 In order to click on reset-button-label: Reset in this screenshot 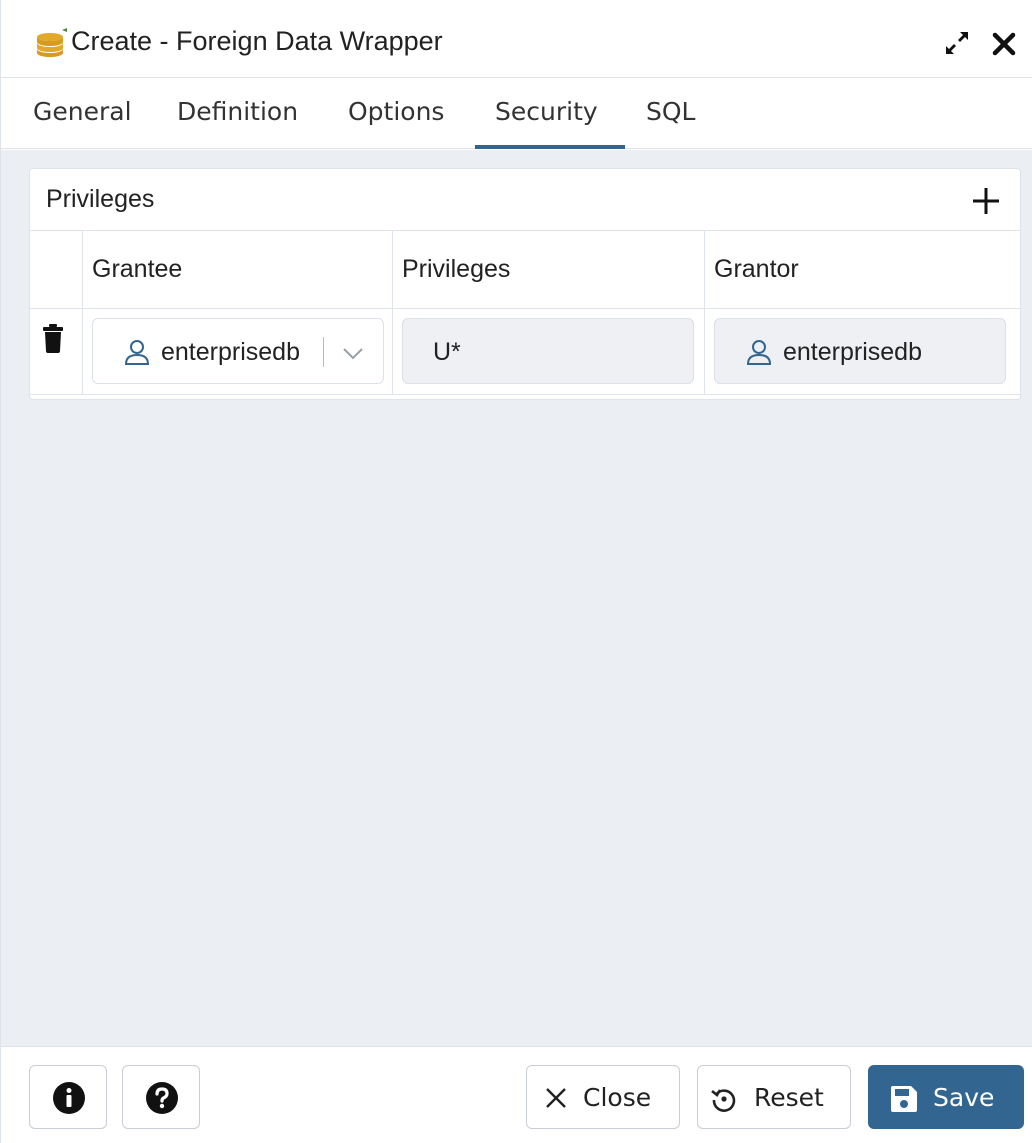, I will do `click(789, 1097)`.